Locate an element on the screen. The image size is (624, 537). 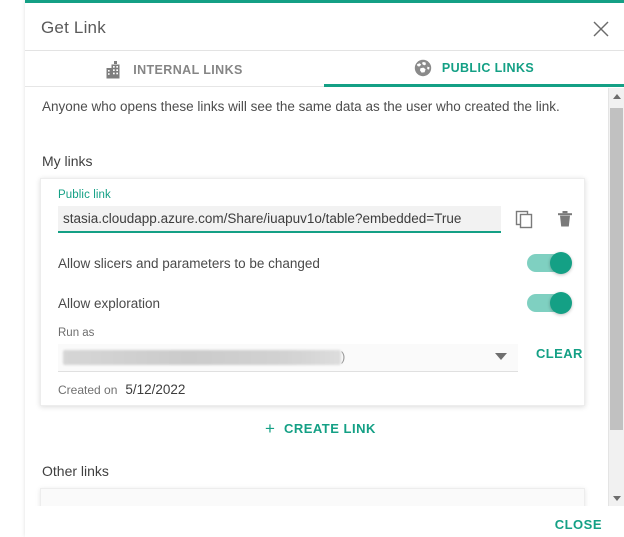
copy-icon is located at coordinates (524, 219).